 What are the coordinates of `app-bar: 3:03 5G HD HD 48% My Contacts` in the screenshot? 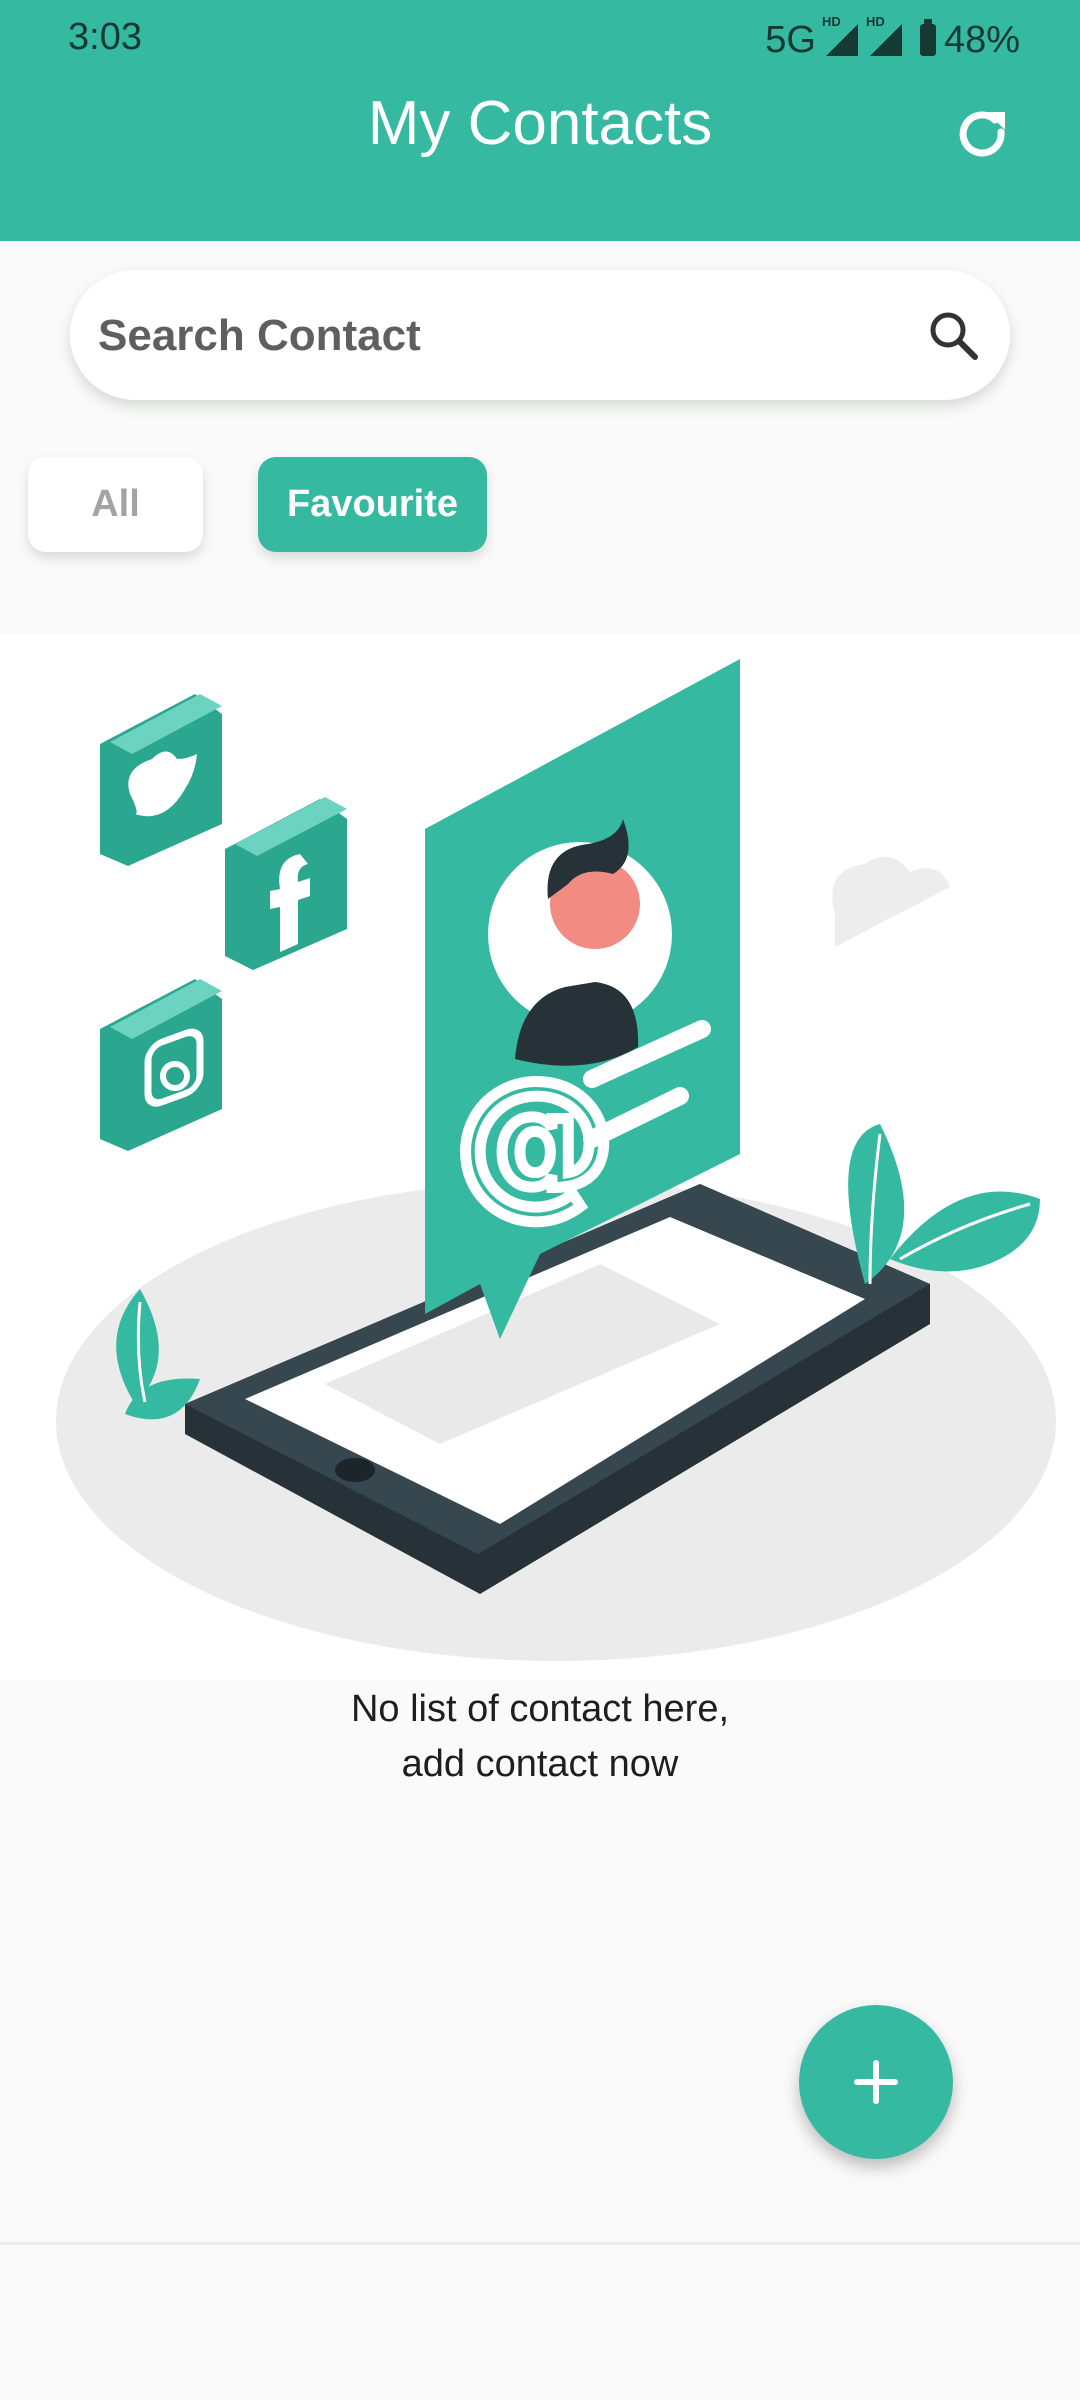 It's located at (540, 120).